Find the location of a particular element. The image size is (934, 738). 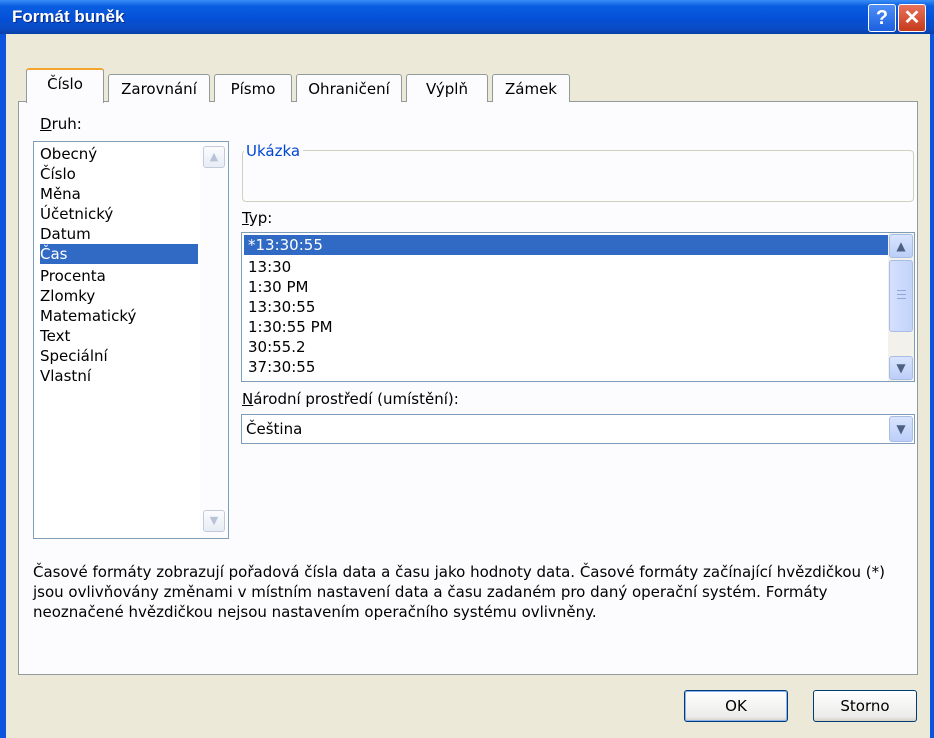

ok-button: OK is located at coordinates (736, 706).